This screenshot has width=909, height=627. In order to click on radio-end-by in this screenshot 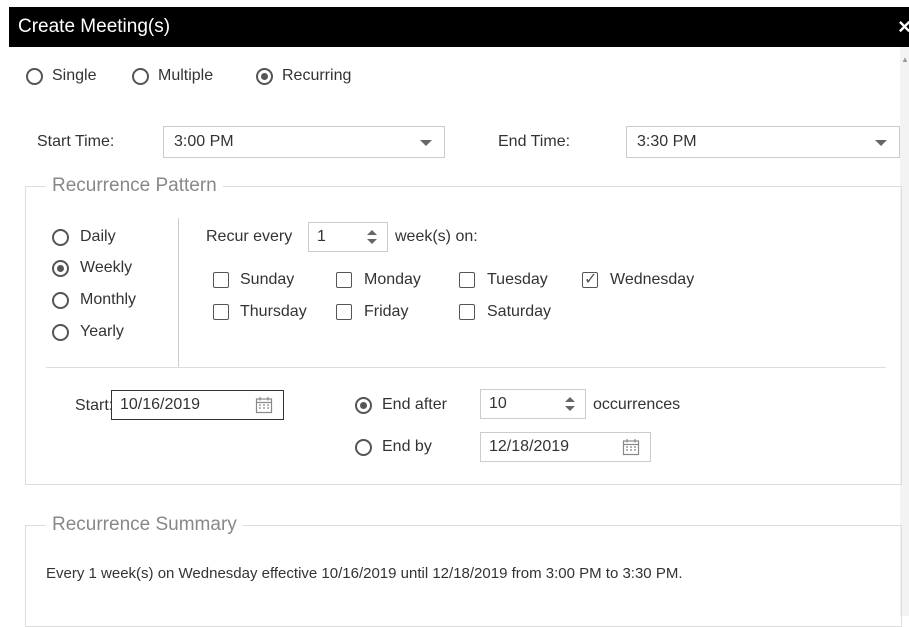, I will do `click(363, 447)`.